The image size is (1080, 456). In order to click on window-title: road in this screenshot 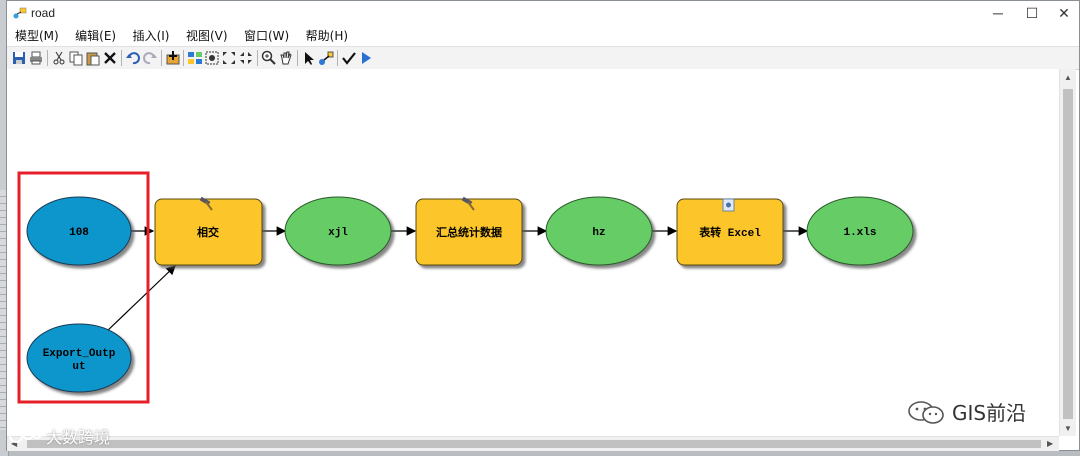, I will do `click(43, 13)`.